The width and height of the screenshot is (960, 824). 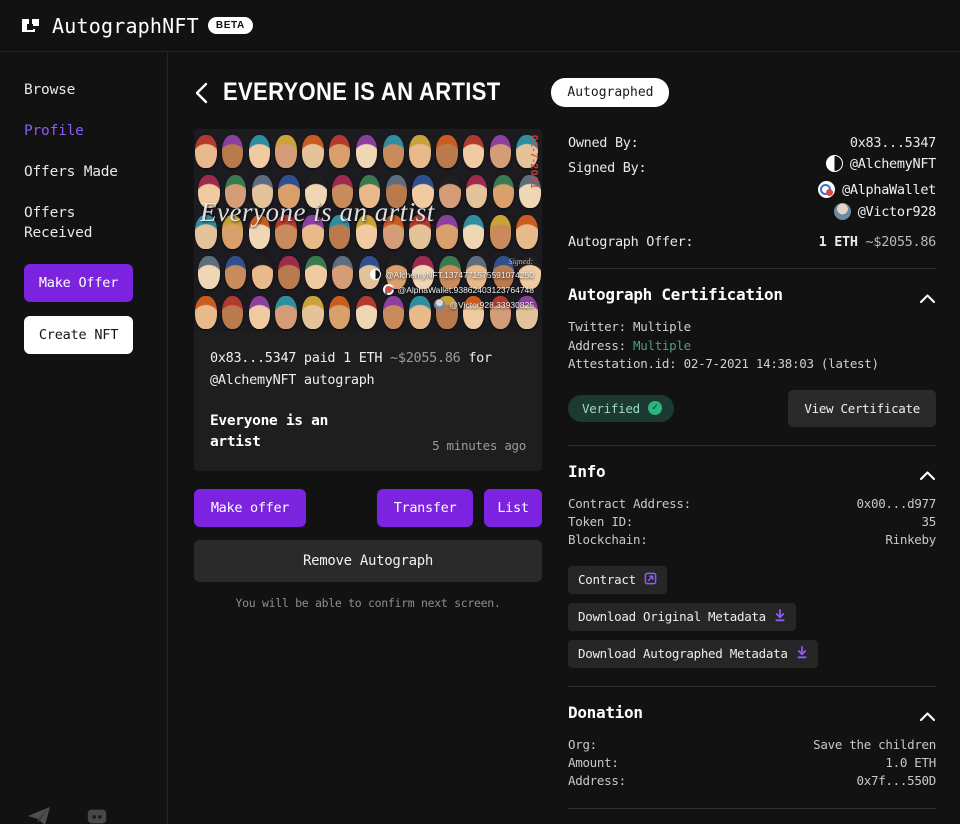 What do you see at coordinates (682, 616) in the screenshot?
I see `download-original-metadata-chip: Download Original Metadata` at bounding box center [682, 616].